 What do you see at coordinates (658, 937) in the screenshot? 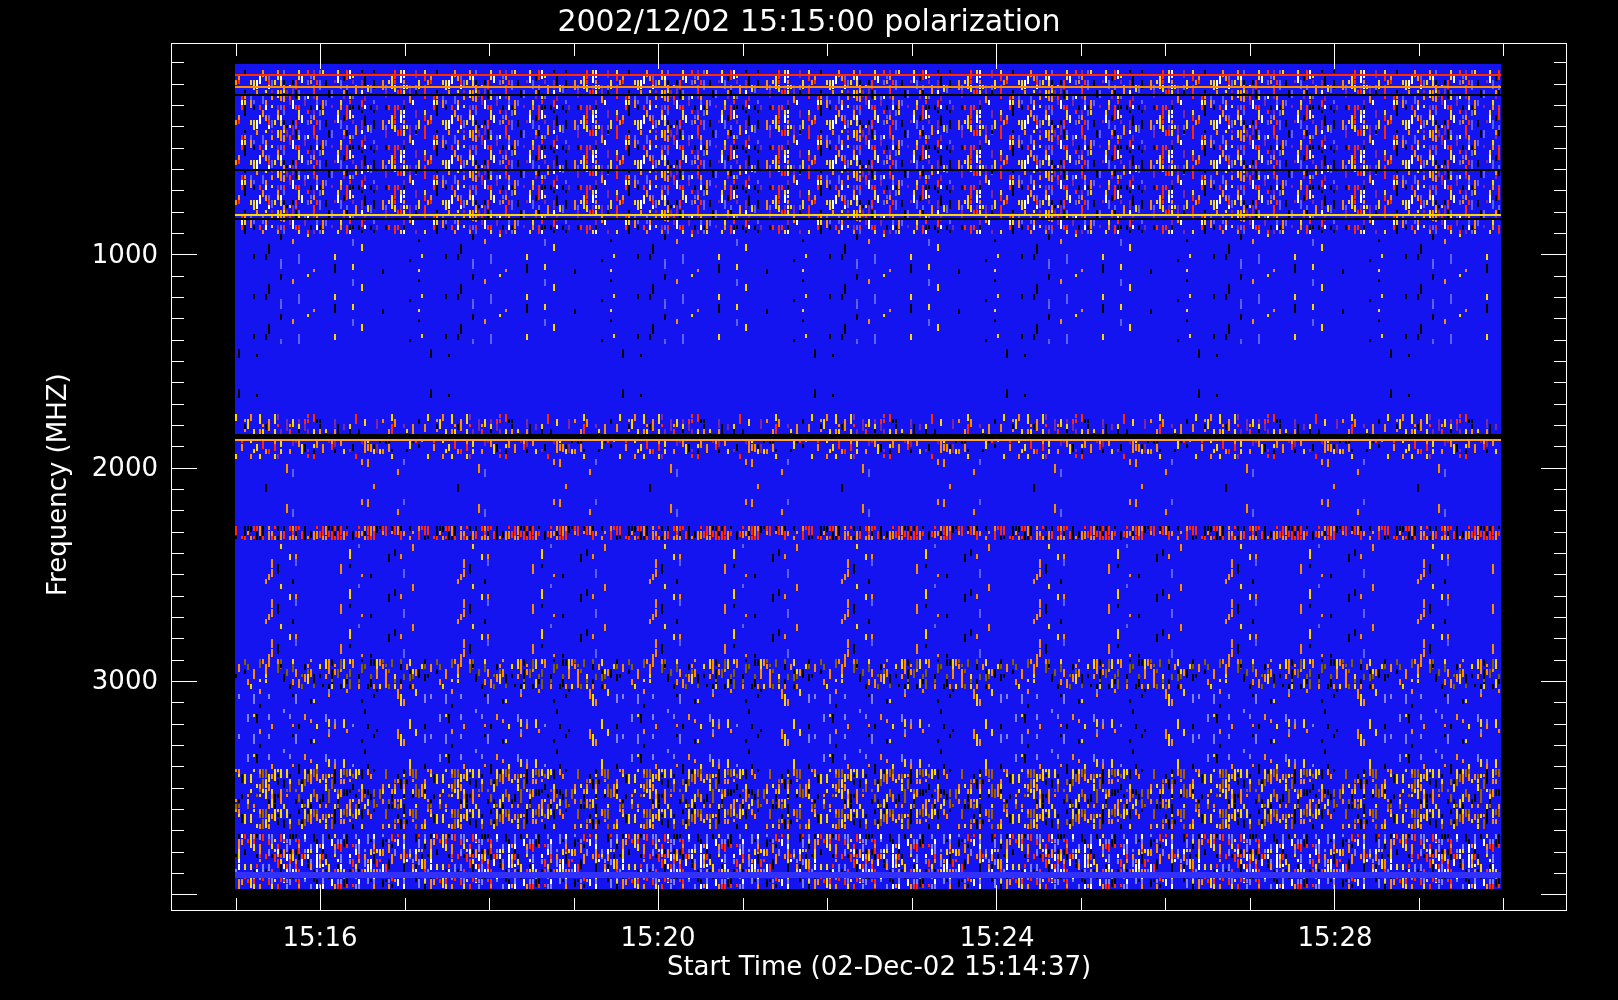
I see `x-tick-label: 15:20` at bounding box center [658, 937].